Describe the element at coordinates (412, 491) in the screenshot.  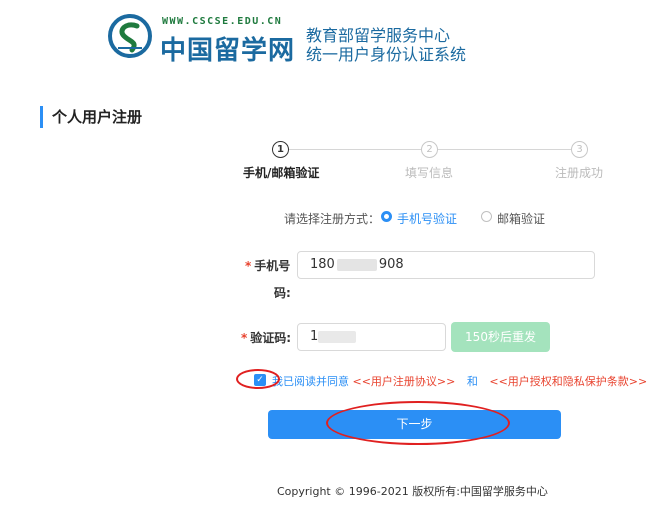
I see `footer-copyright: Copyright © 1996-2021 版权所有:中国留学服务中心` at that location.